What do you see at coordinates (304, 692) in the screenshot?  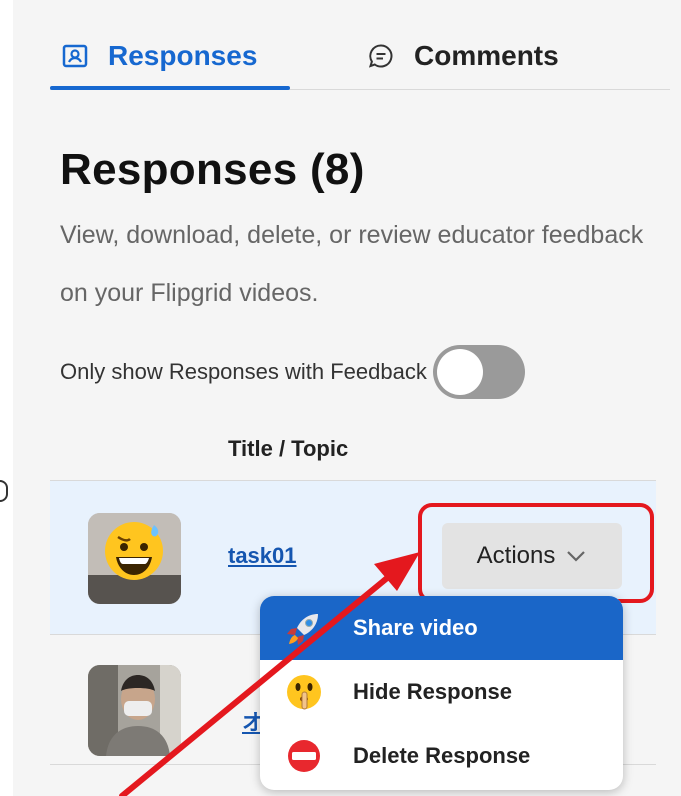 I see `shushing-face-icon` at bounding box center [304, 692].